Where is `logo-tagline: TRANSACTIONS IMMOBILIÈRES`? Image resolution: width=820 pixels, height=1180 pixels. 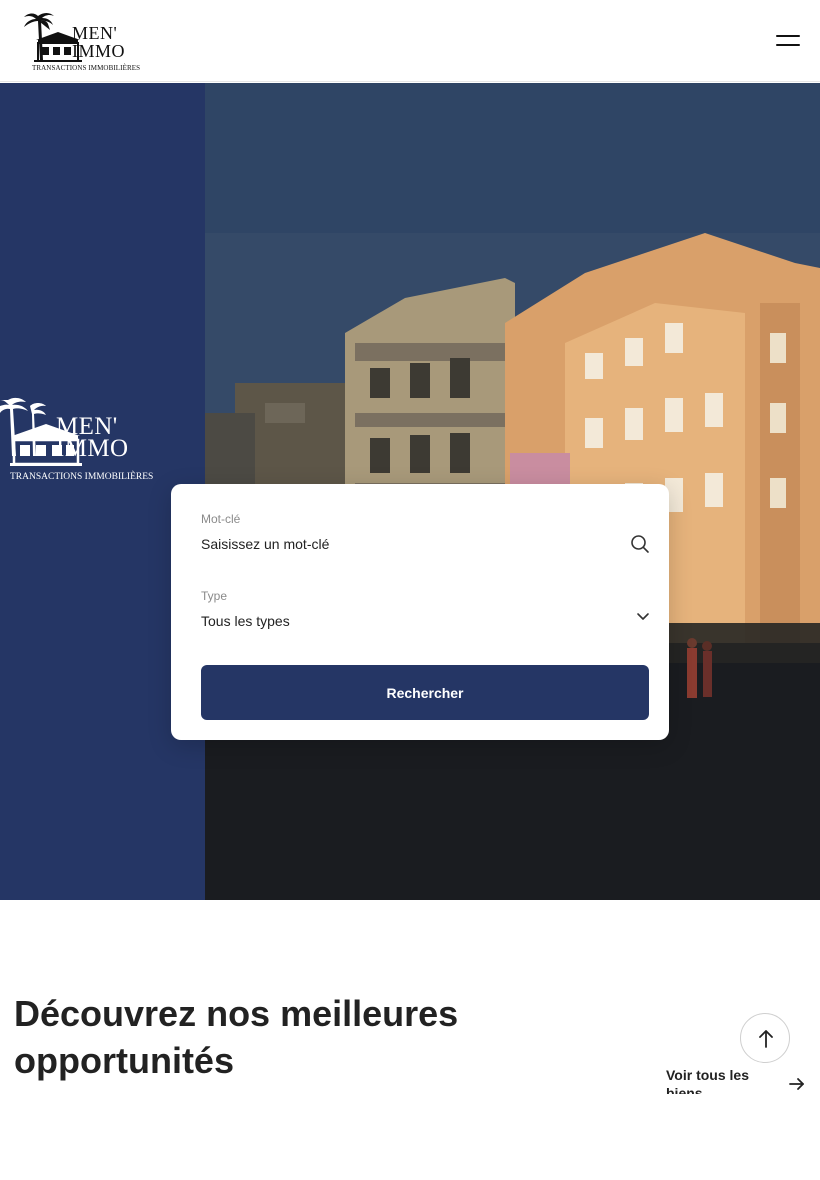 logo-tagline: TRANSACTIONS IMMOBILIÈRES is located at coordinates (86, 68).